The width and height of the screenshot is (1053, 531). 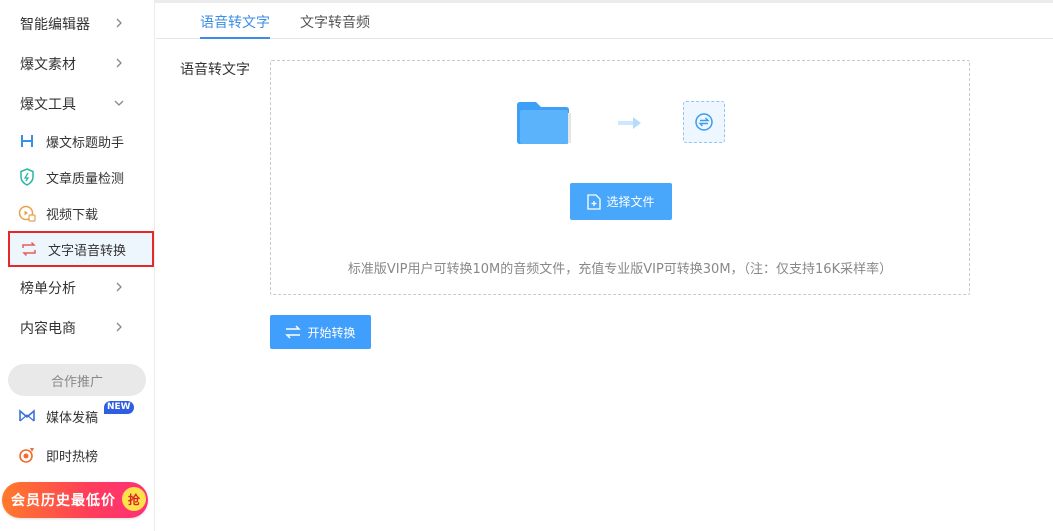 What do you see at coordinates (48, 329) in the screenshot?
I see `sidebar-item-label: 内容电商` at bounding box center [48, 329].